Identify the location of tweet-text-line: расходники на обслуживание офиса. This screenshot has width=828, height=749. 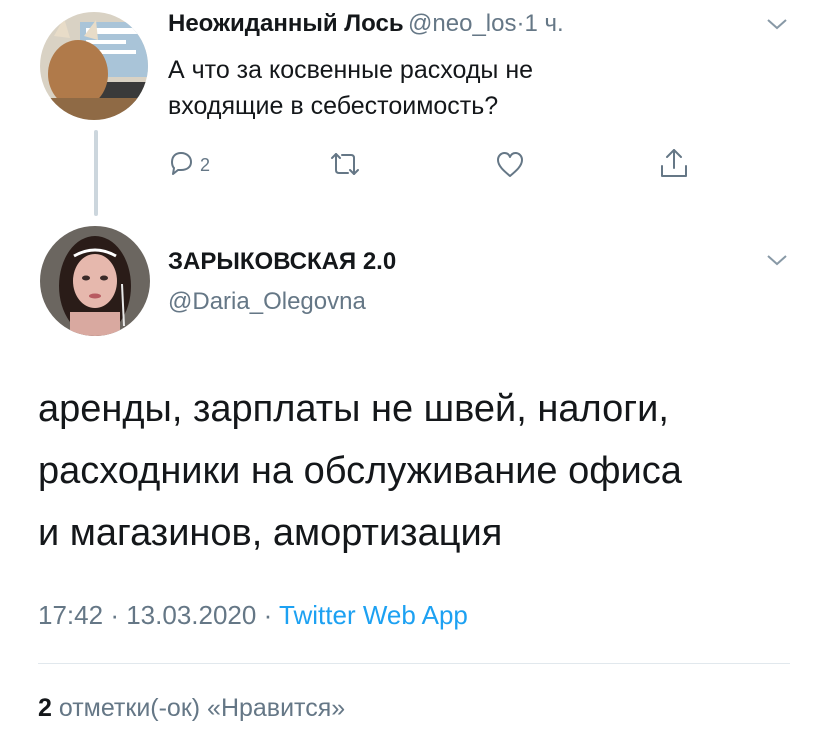
(360, 471).